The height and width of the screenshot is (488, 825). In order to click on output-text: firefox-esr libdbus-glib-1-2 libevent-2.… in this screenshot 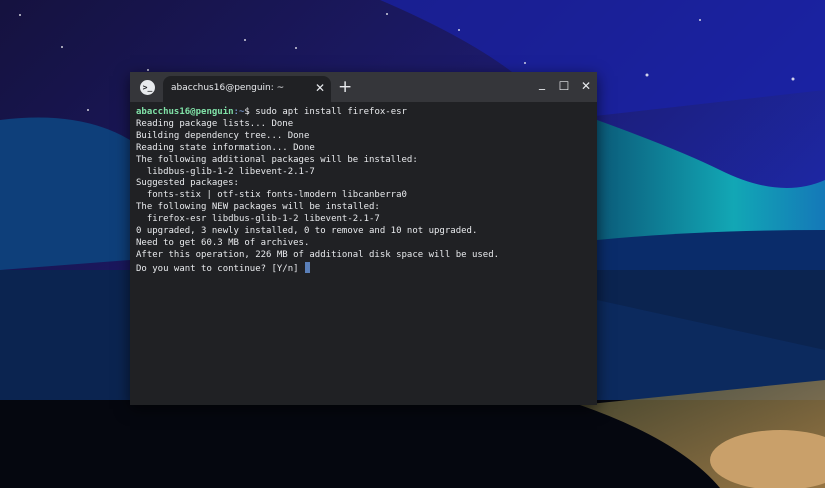, I will do `click(258, 219)`.